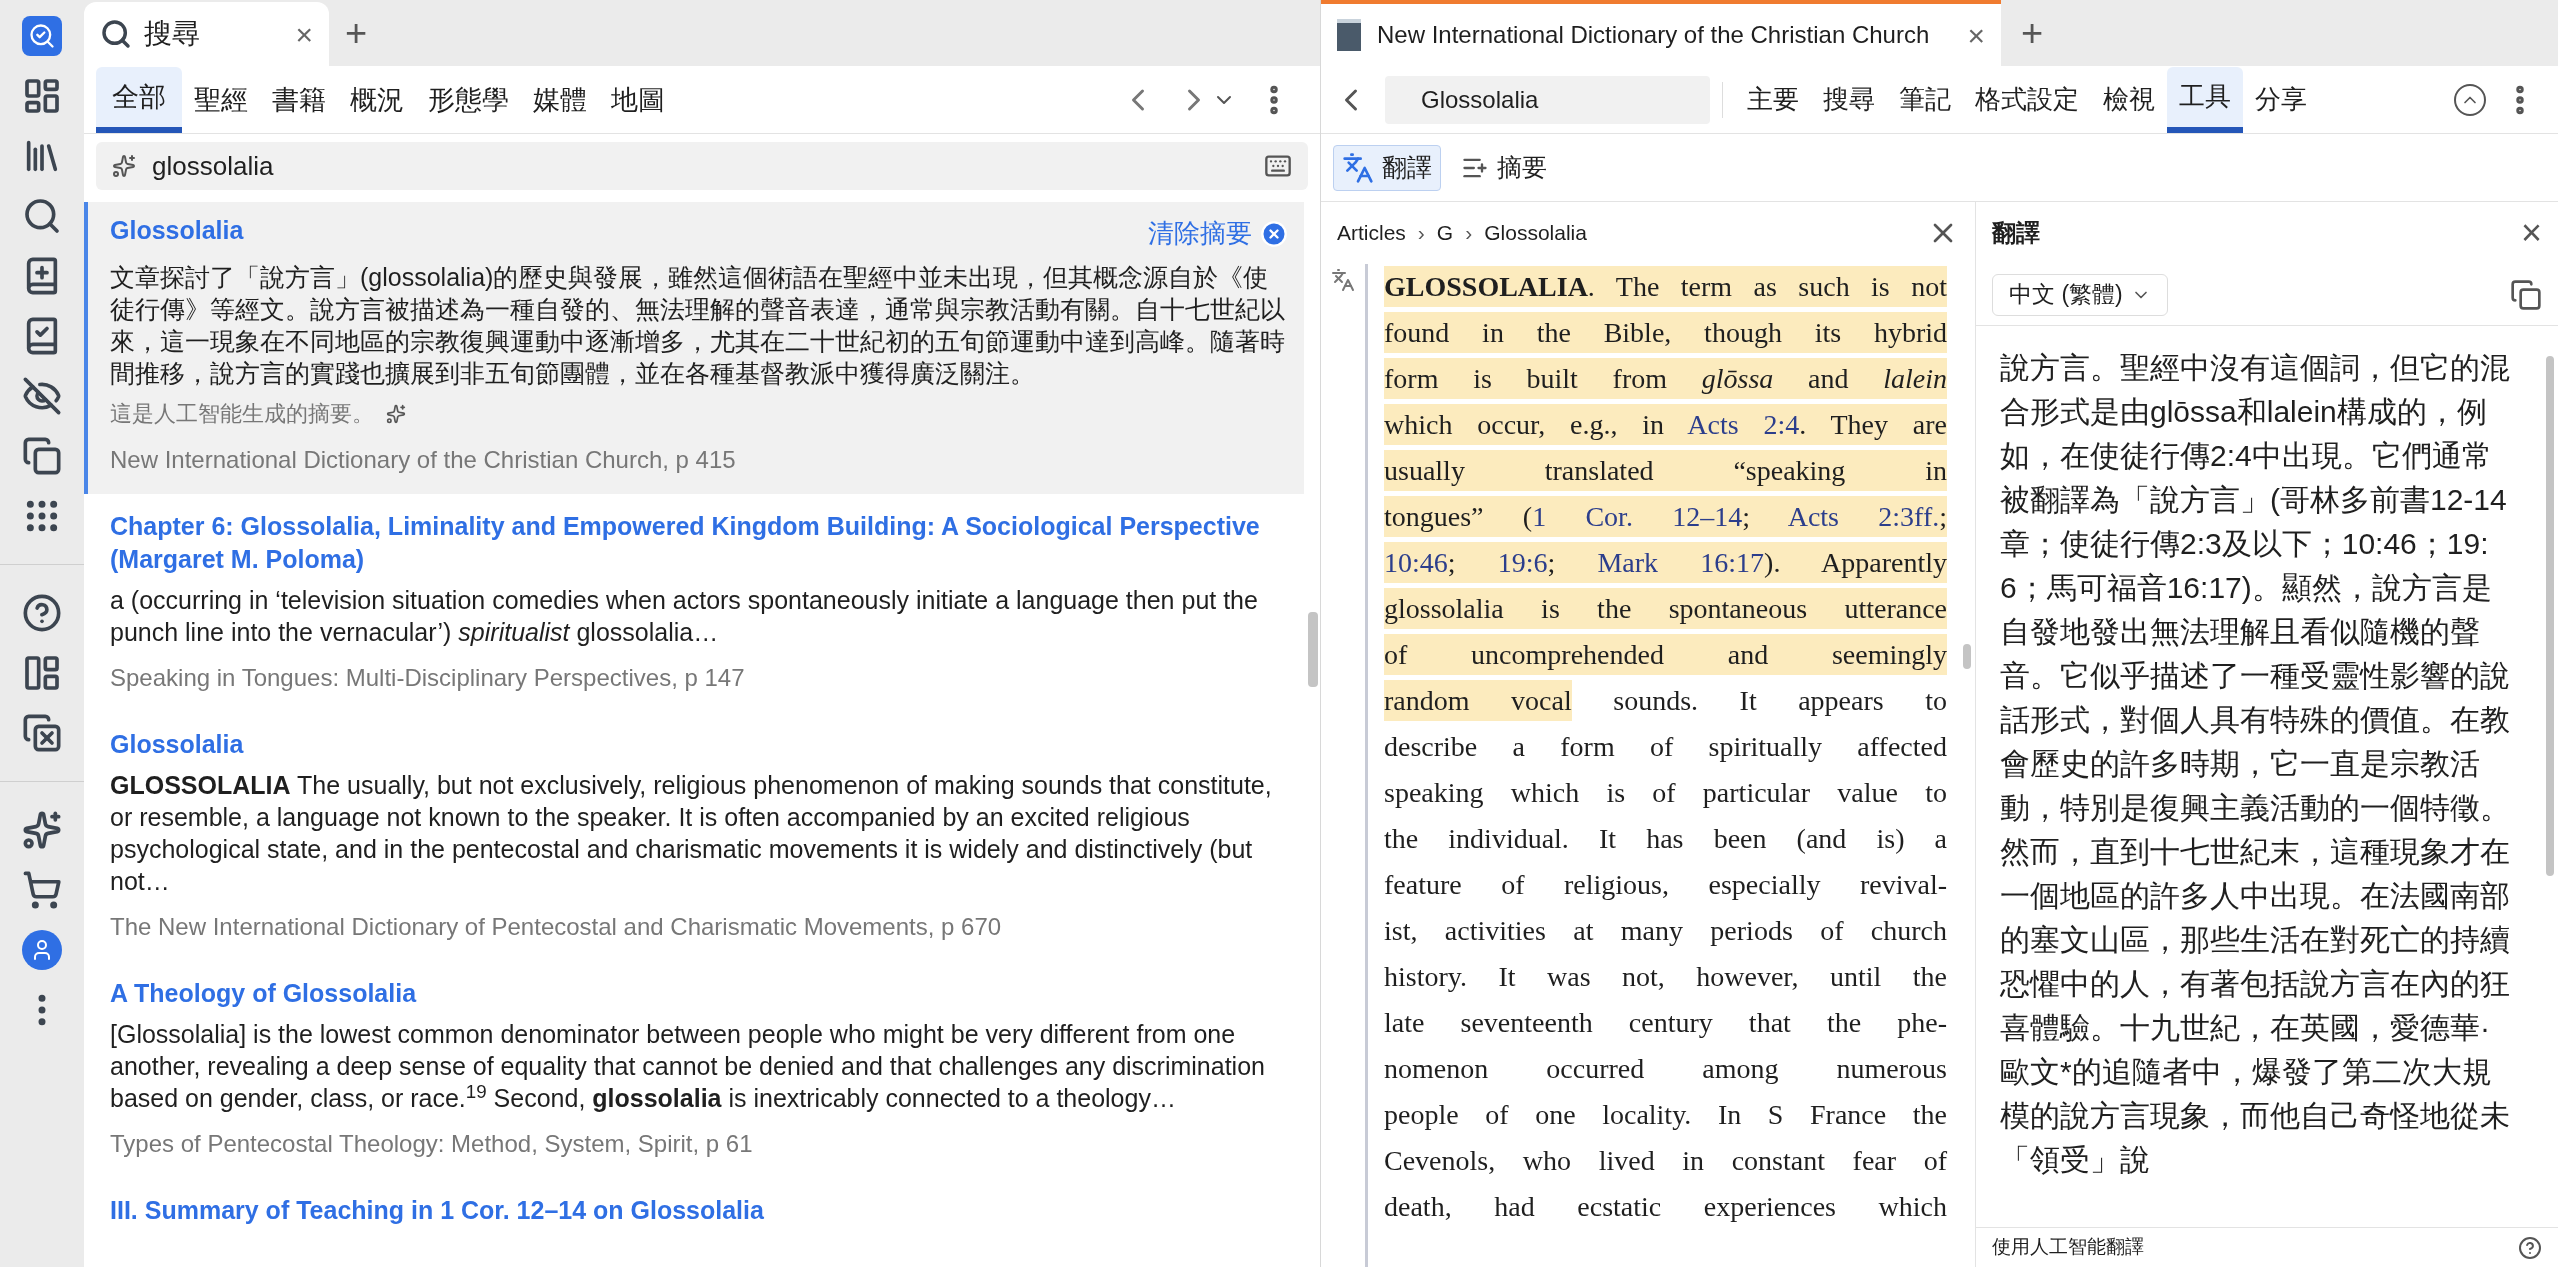 The height and width of the screenshot is (1267, 2558). I want to click on result-title: III. Summary of Teaching in 1 Cor. 12–14 on Glossolalia, so click(437, 1210).